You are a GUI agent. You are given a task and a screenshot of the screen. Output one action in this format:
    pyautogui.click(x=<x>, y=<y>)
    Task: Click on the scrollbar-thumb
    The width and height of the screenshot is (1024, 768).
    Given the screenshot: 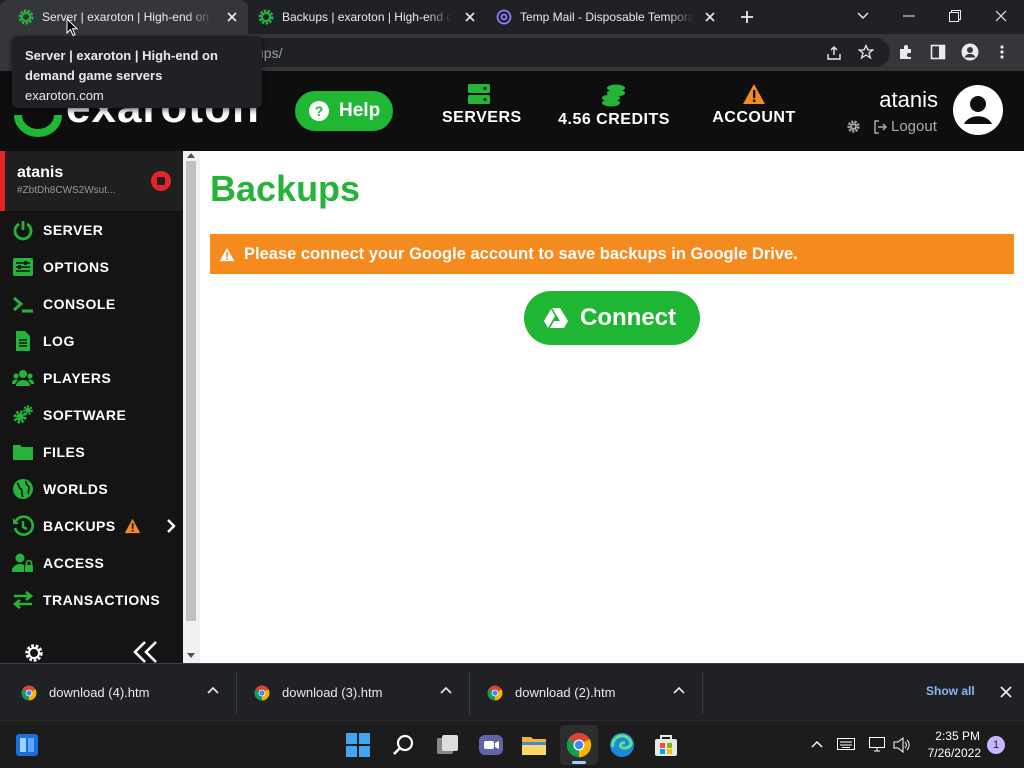 What is the action you would take?
    pyautogui.click(x=191, y=391)
    